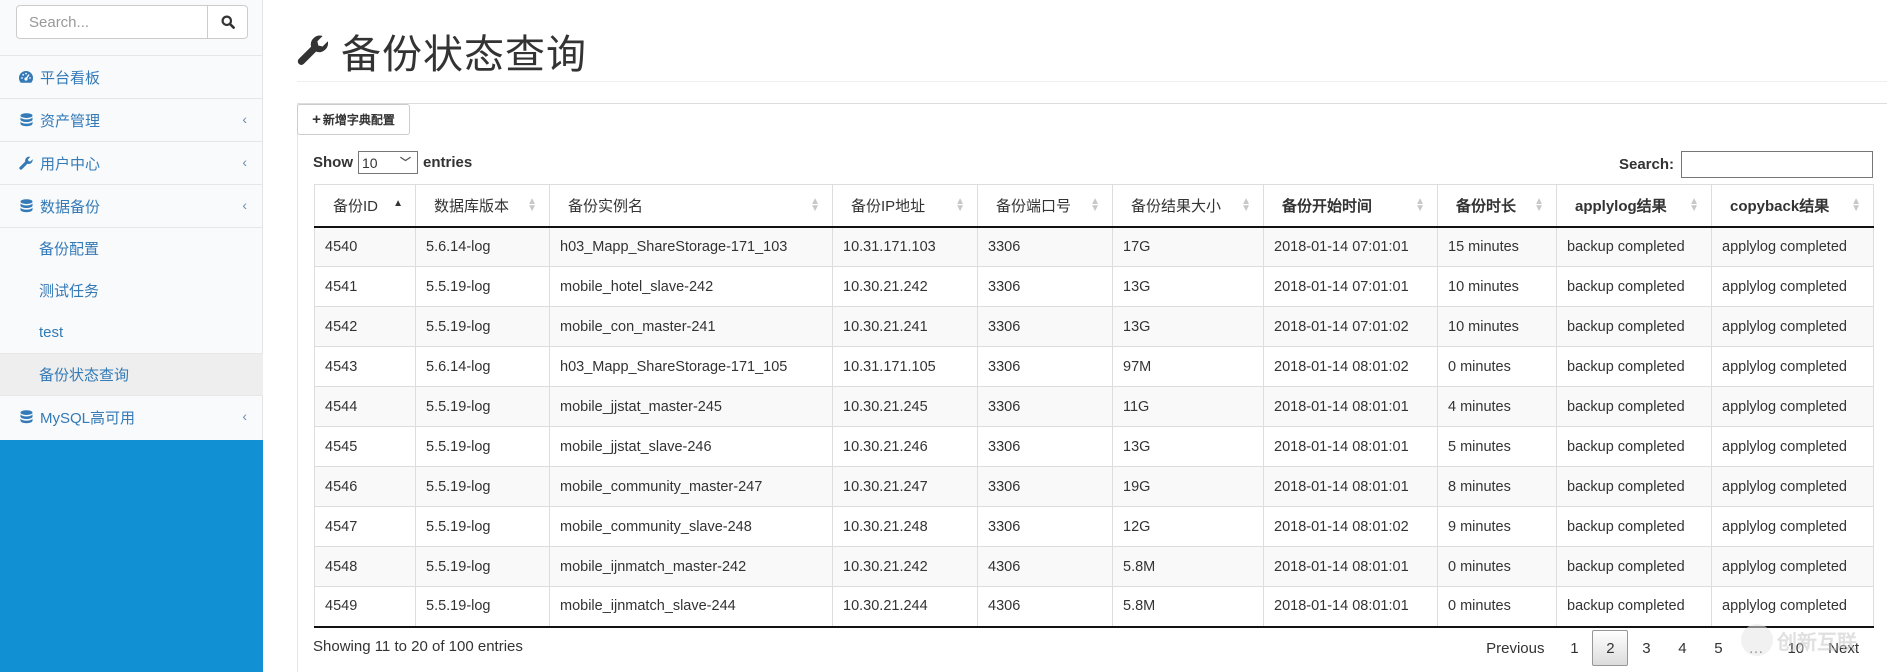 The width and height of the screenshot is (1887, 672). Describe the element at coordinates (131, 374) in the screenshot. I see `sidebar-subitem-backup-status: 备份状态查询` at that location.